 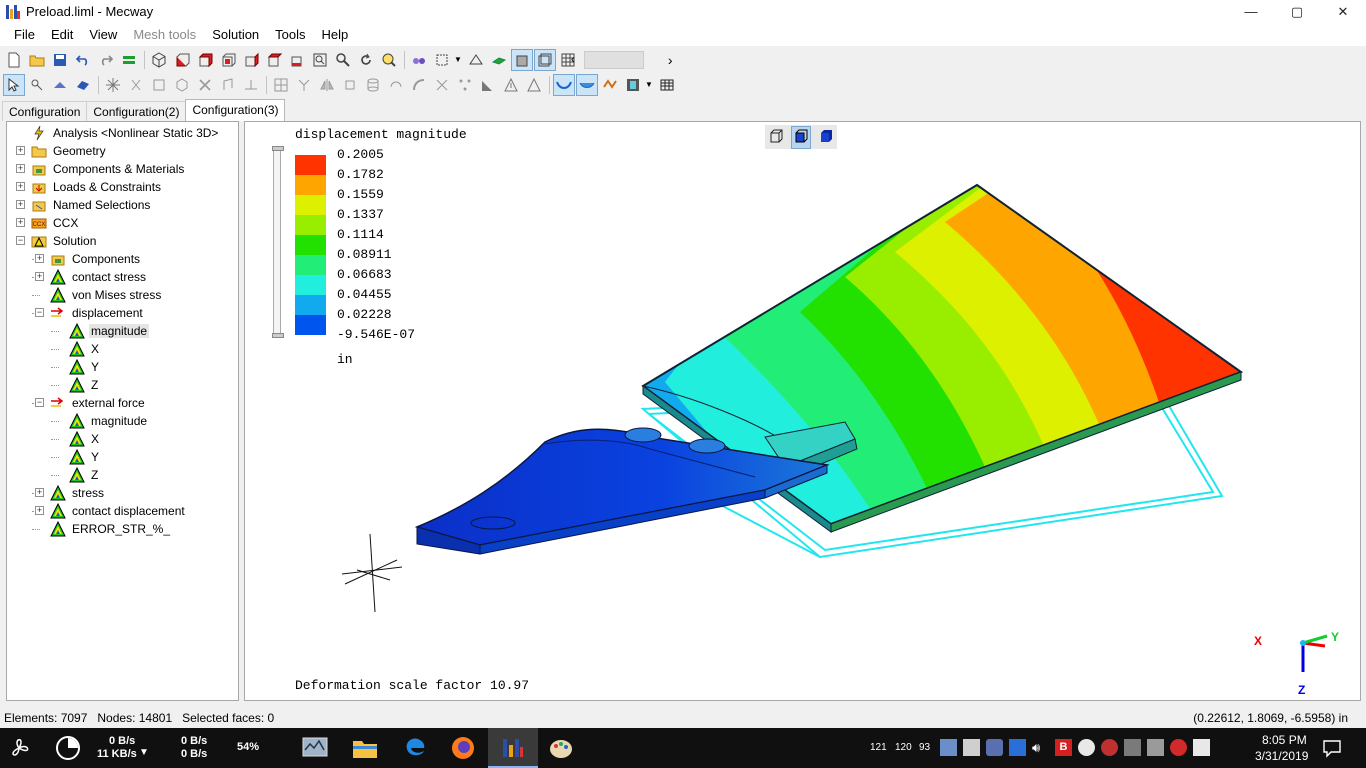 What do you see at coordinates (251, 85) in the screenshot?
I see `sweep-icon` at bounding box center [251, 85].